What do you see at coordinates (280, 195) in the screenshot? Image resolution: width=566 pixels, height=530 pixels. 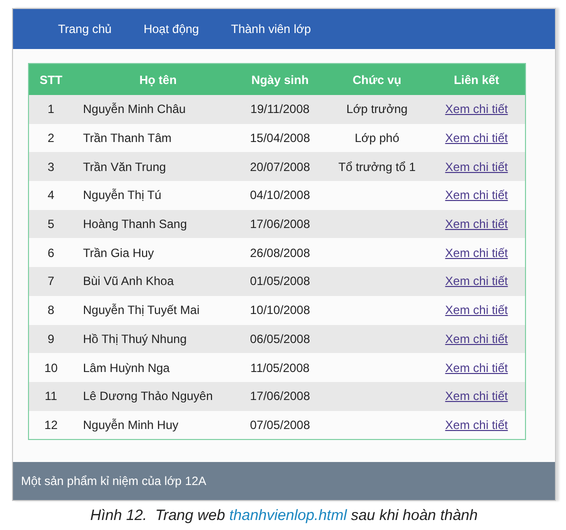 I see `table-cell: 04/10/2008` at bounding box center [280, 195].